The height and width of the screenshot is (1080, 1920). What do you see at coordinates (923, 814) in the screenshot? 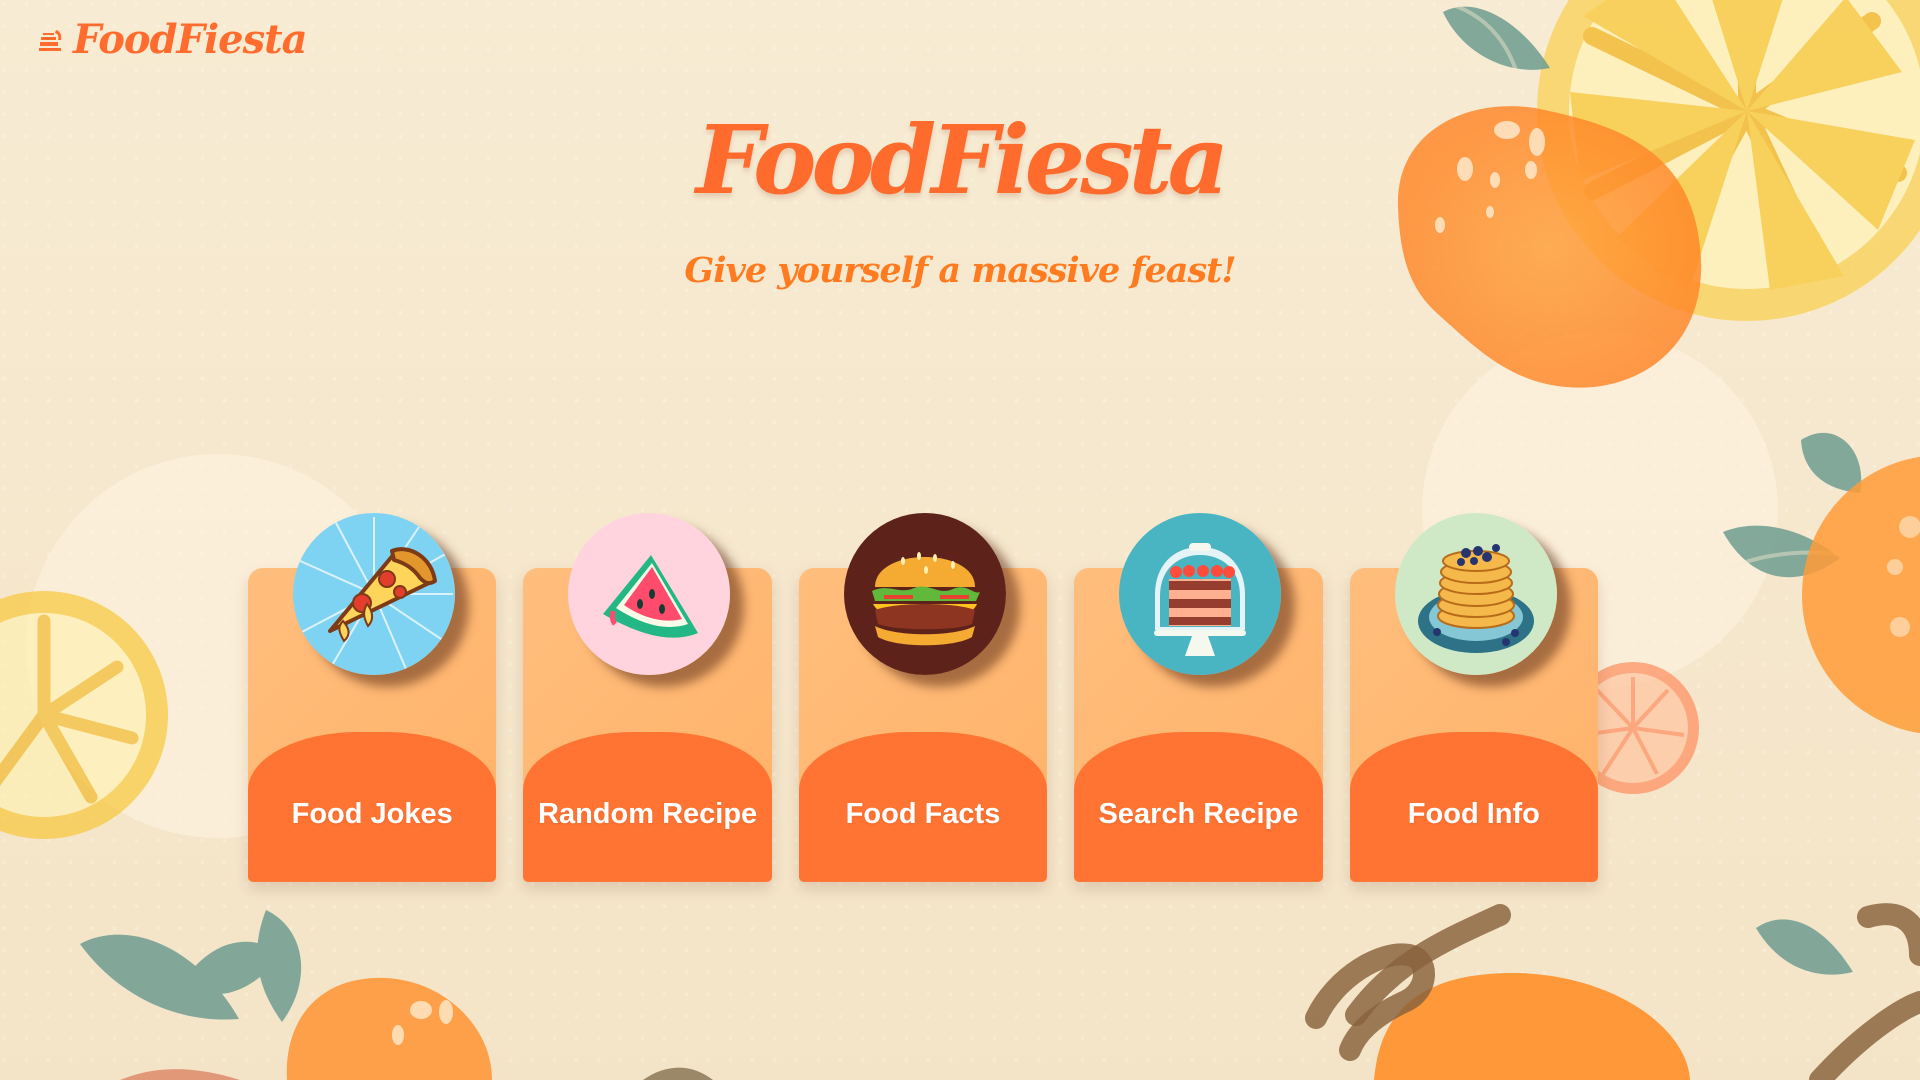
I see `food-facts-label: Food Facts` at bounding box center [923, 814].